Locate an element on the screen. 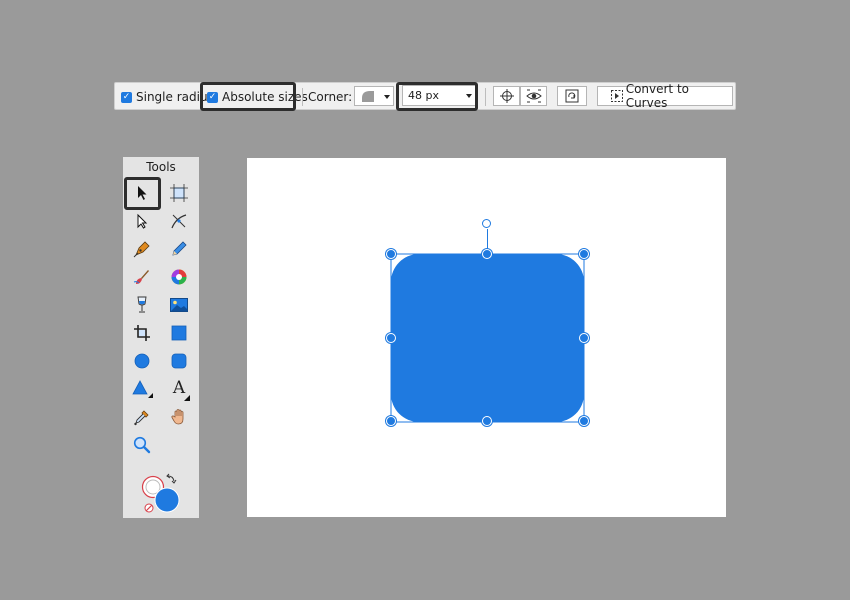 The image size is (850, 600). resize-handle-top-right is located at coordinates (584, 254).